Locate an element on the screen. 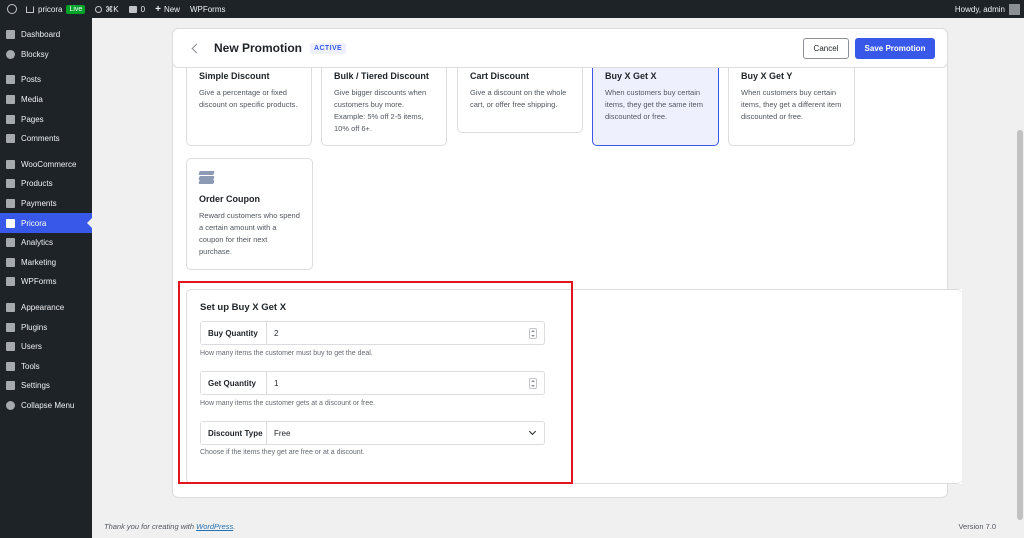  sidebar-item-blocksy: Blocksy is located at coordinates (46, 55).